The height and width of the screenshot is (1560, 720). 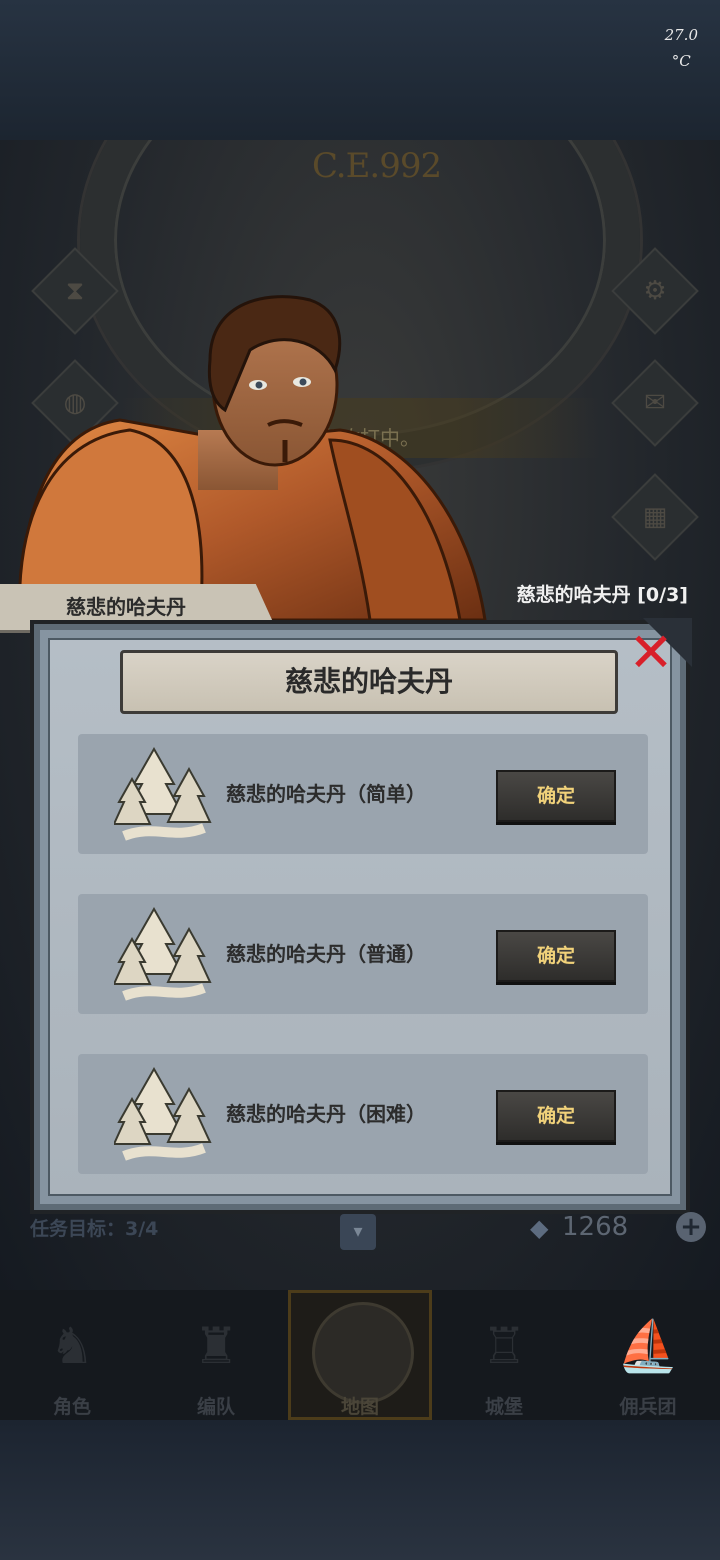 What do you see at coordinates (539, 1228) in the screenshot?
I see `gem-icon: ◆` at bounding box center [539, 1228].